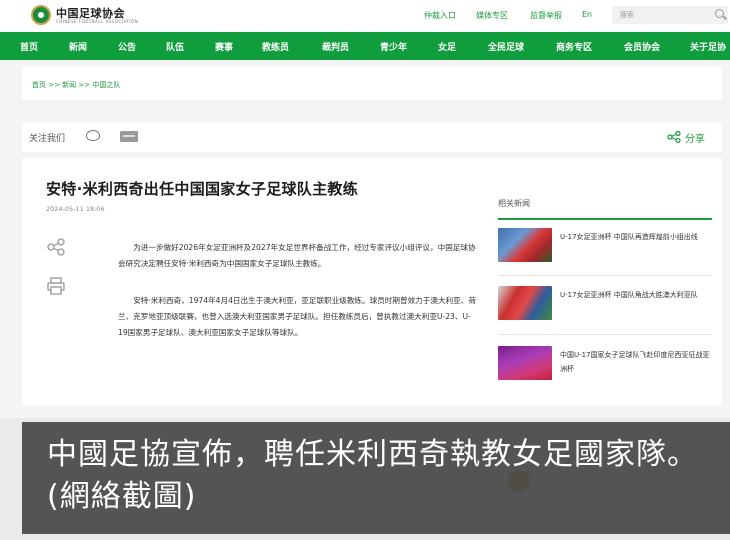  Describe the element at coordinates (372, 137) in the screenshot. I see `share-bar: 关注我们 分享` at that location.